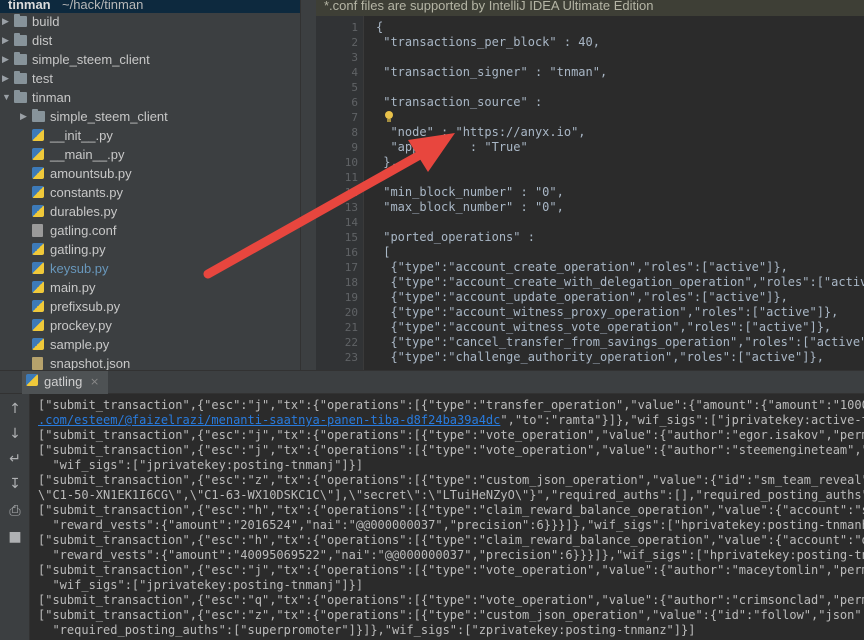 Image resolution: width=864 pixels, height=640 pixels. Describe the element at coordinates (150, 287) in the screenshot. I see `tree-file-item: main.py` at that location.